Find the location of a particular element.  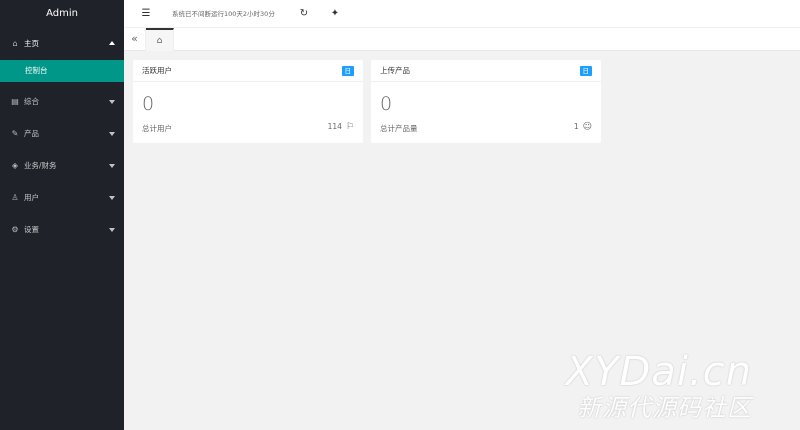

card-title: 上传产品 is located at coordinates (395, 70).